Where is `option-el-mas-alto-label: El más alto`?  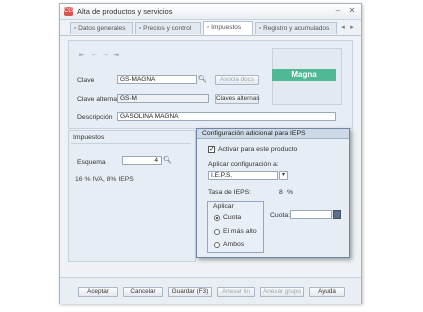
option-el-mas-alto-label: El más alto is located at coordinates (240, 231).